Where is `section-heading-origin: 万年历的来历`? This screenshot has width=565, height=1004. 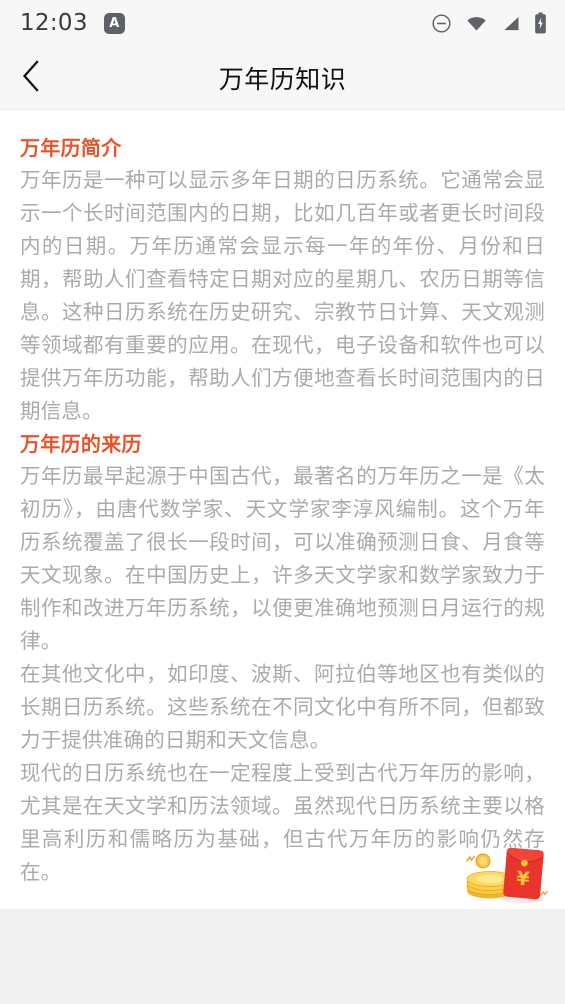 section-heading-origin: 万年历的来历 is located at coordinates (81, 444).